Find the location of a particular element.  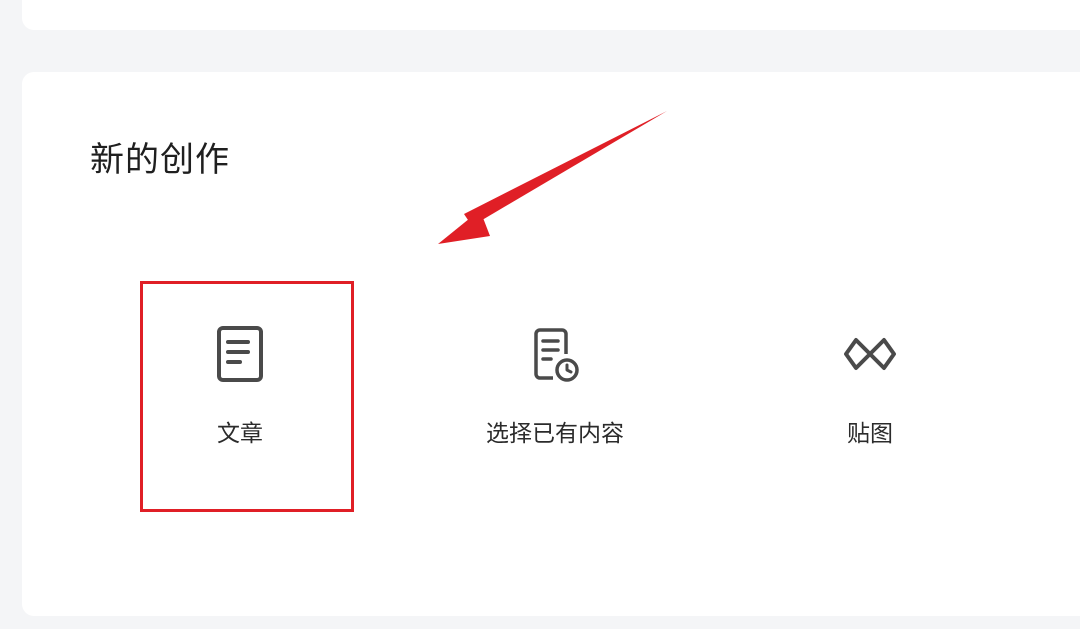

option-select-existing-label: 选择已有内容 is located at coordinates (555, 434).